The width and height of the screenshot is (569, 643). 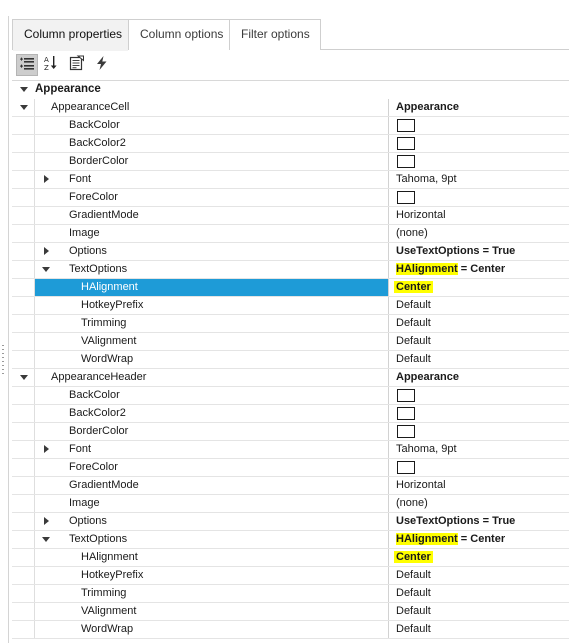 I want to click on property-name-cell: TextOptions, so click(x=211, y=269).